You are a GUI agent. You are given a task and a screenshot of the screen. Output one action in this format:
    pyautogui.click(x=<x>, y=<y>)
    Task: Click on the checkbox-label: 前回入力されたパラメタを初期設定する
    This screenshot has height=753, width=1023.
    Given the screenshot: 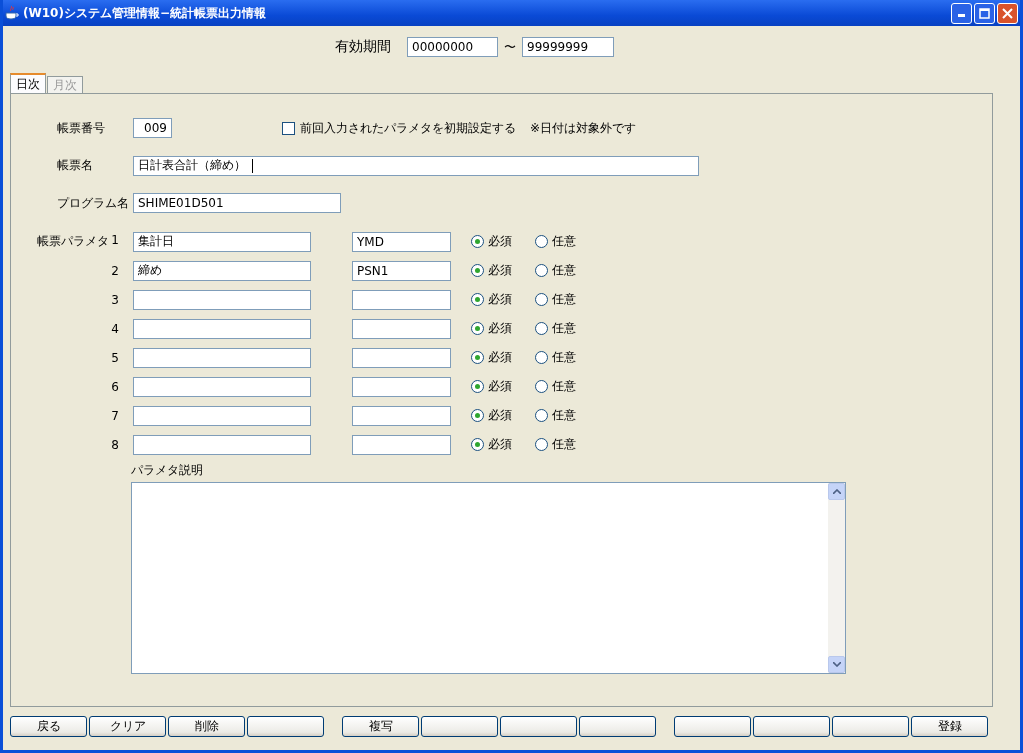 What is the action you would take?
    pyautogui.click(x=408, y=128)
    